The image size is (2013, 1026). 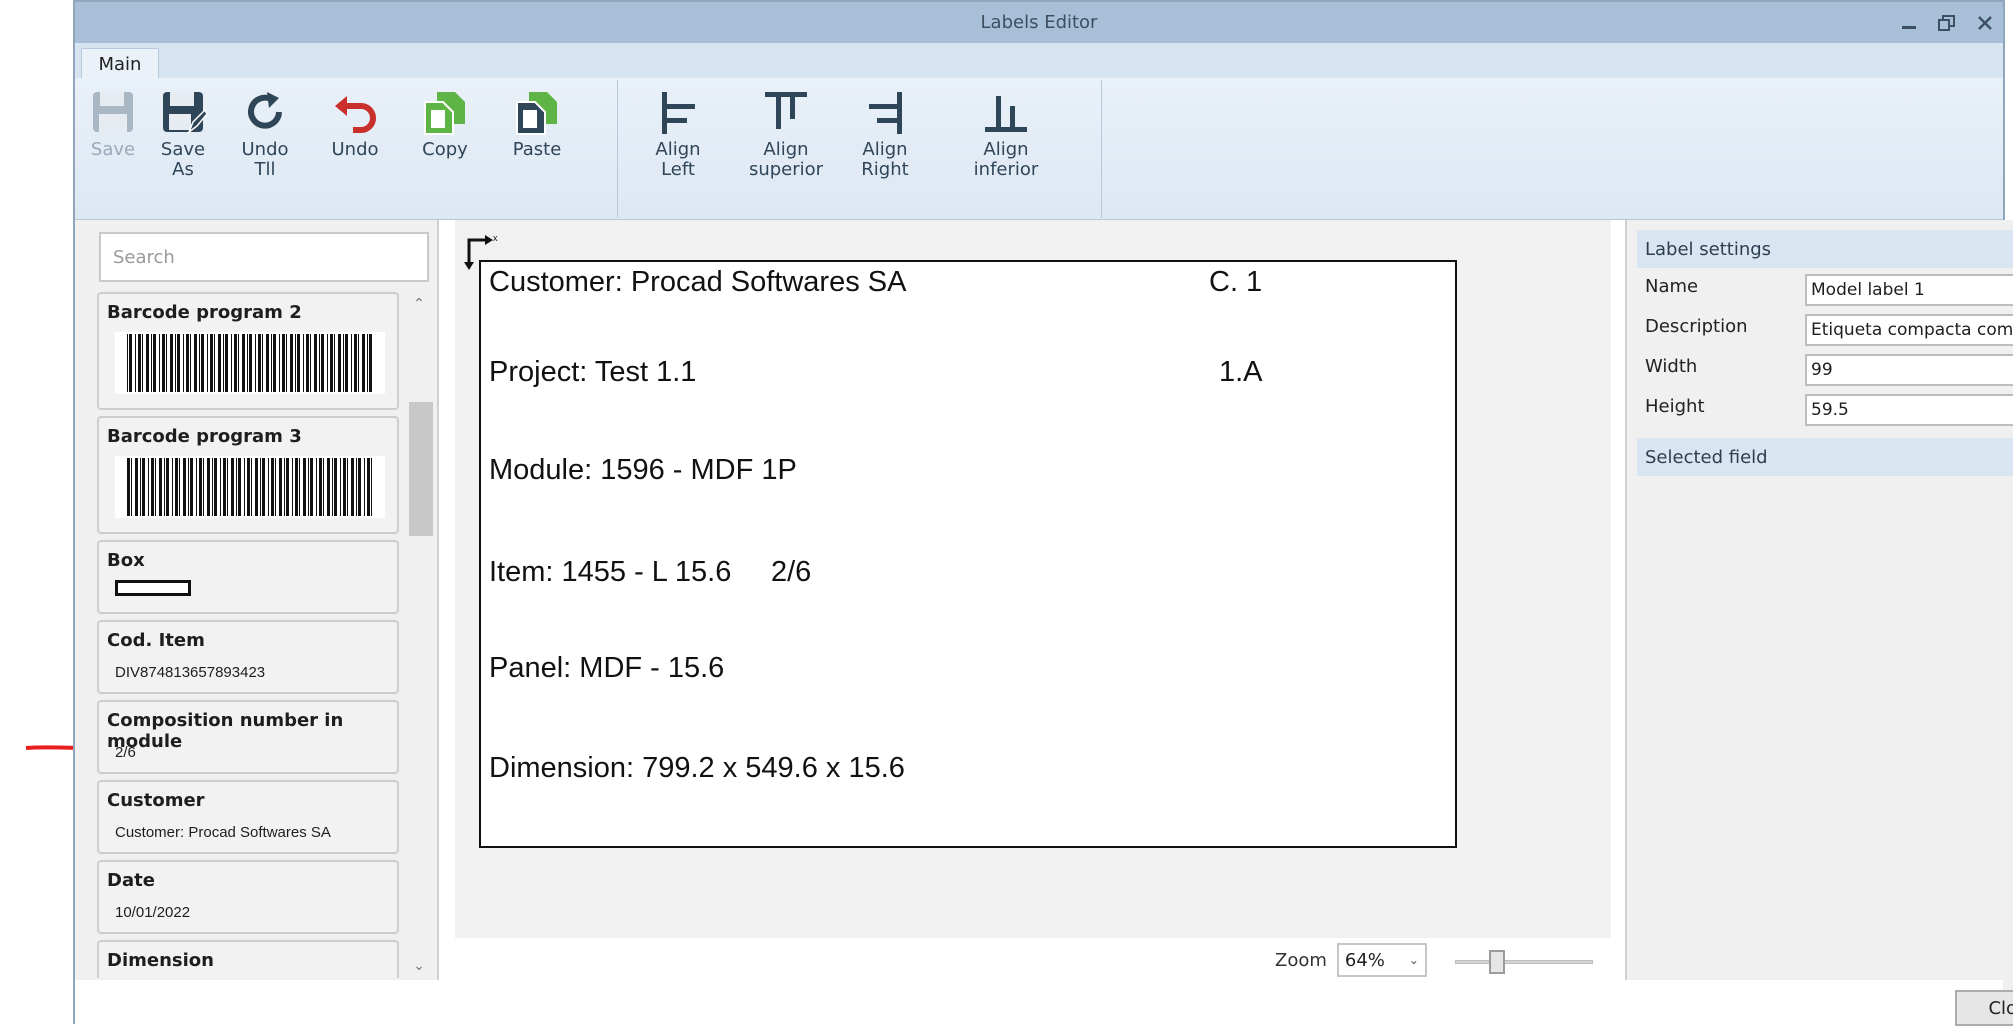 I want to click on scroll-thumb, so click(x=421, y=469).